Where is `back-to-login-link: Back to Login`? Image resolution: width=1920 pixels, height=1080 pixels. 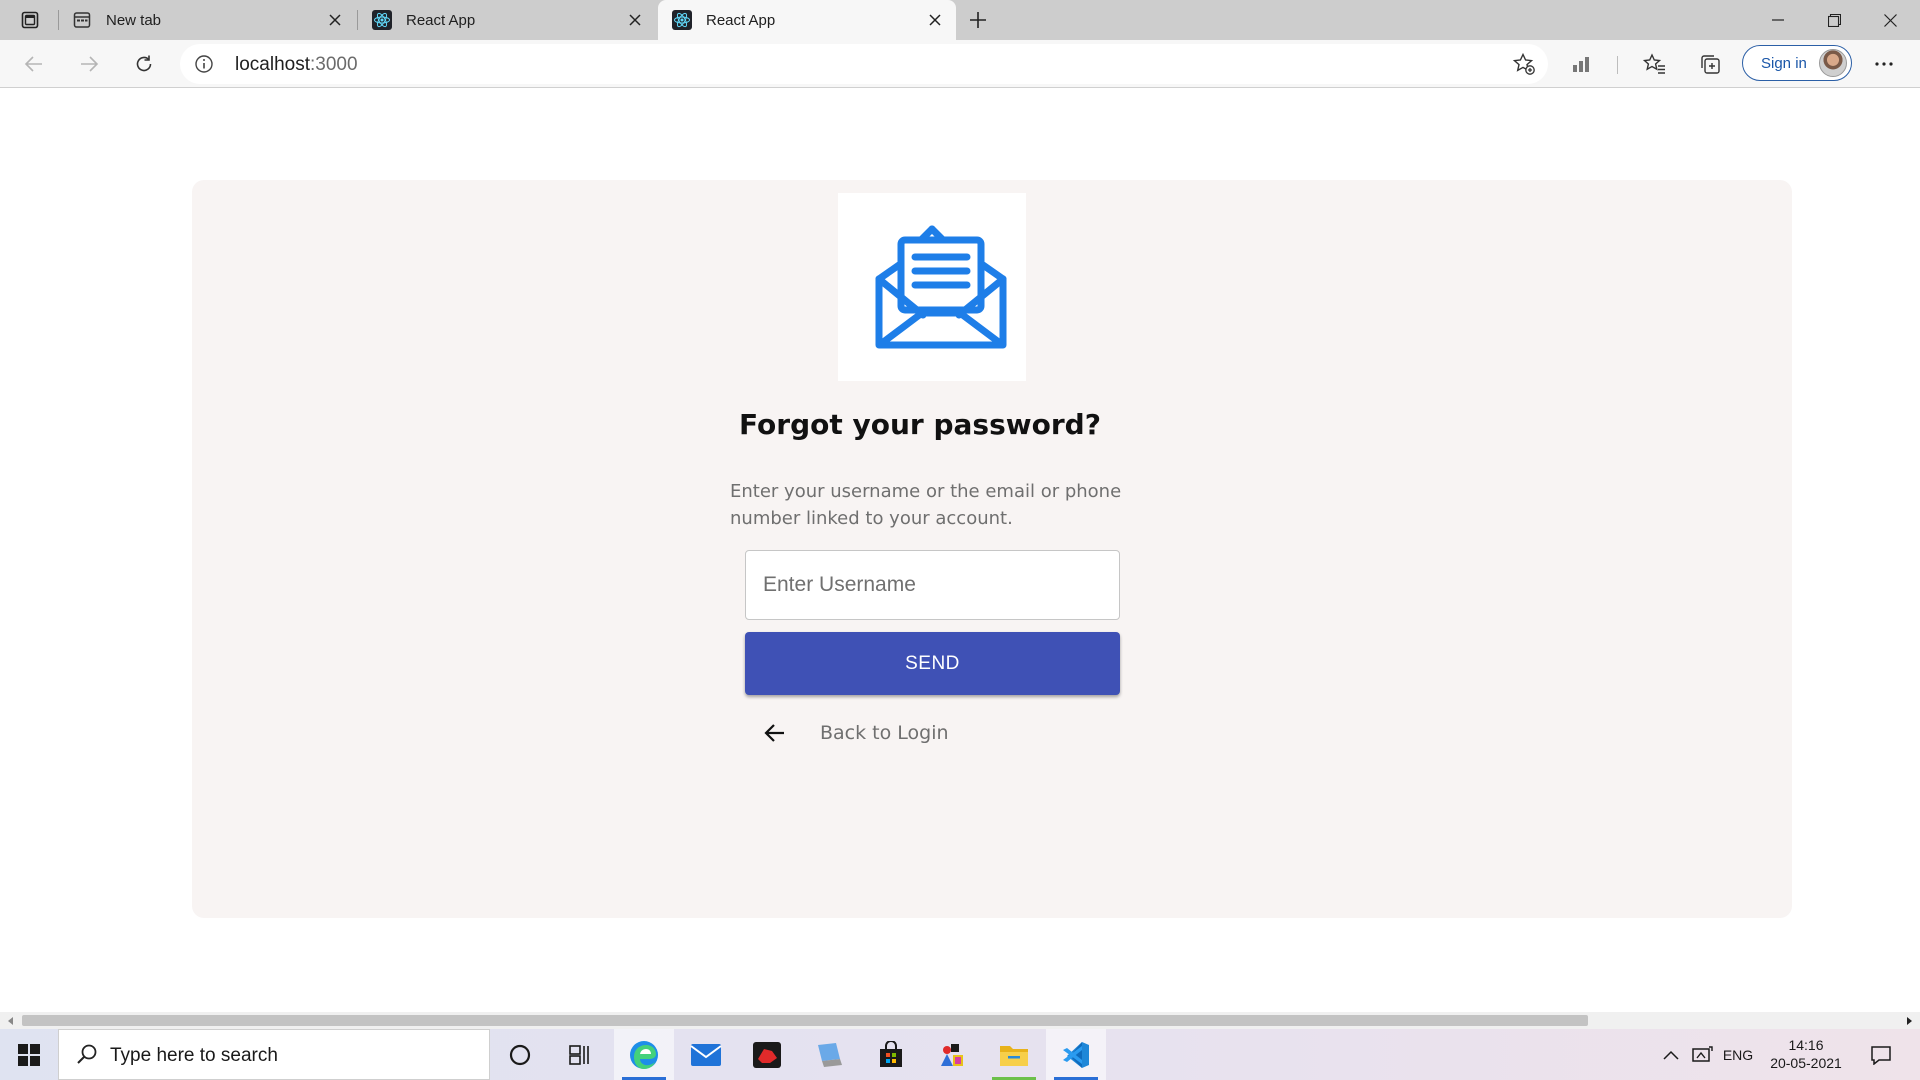 back-to-login-link: Back to Login is located at coordinates (855, 733).